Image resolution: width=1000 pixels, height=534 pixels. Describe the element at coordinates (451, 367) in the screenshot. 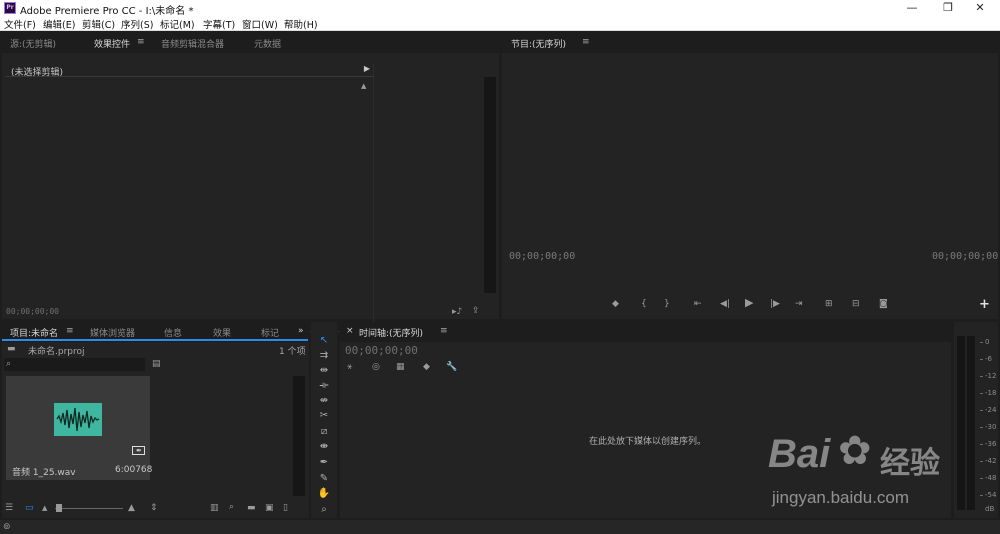

I see `wrench-icon: 🔧` at that location.